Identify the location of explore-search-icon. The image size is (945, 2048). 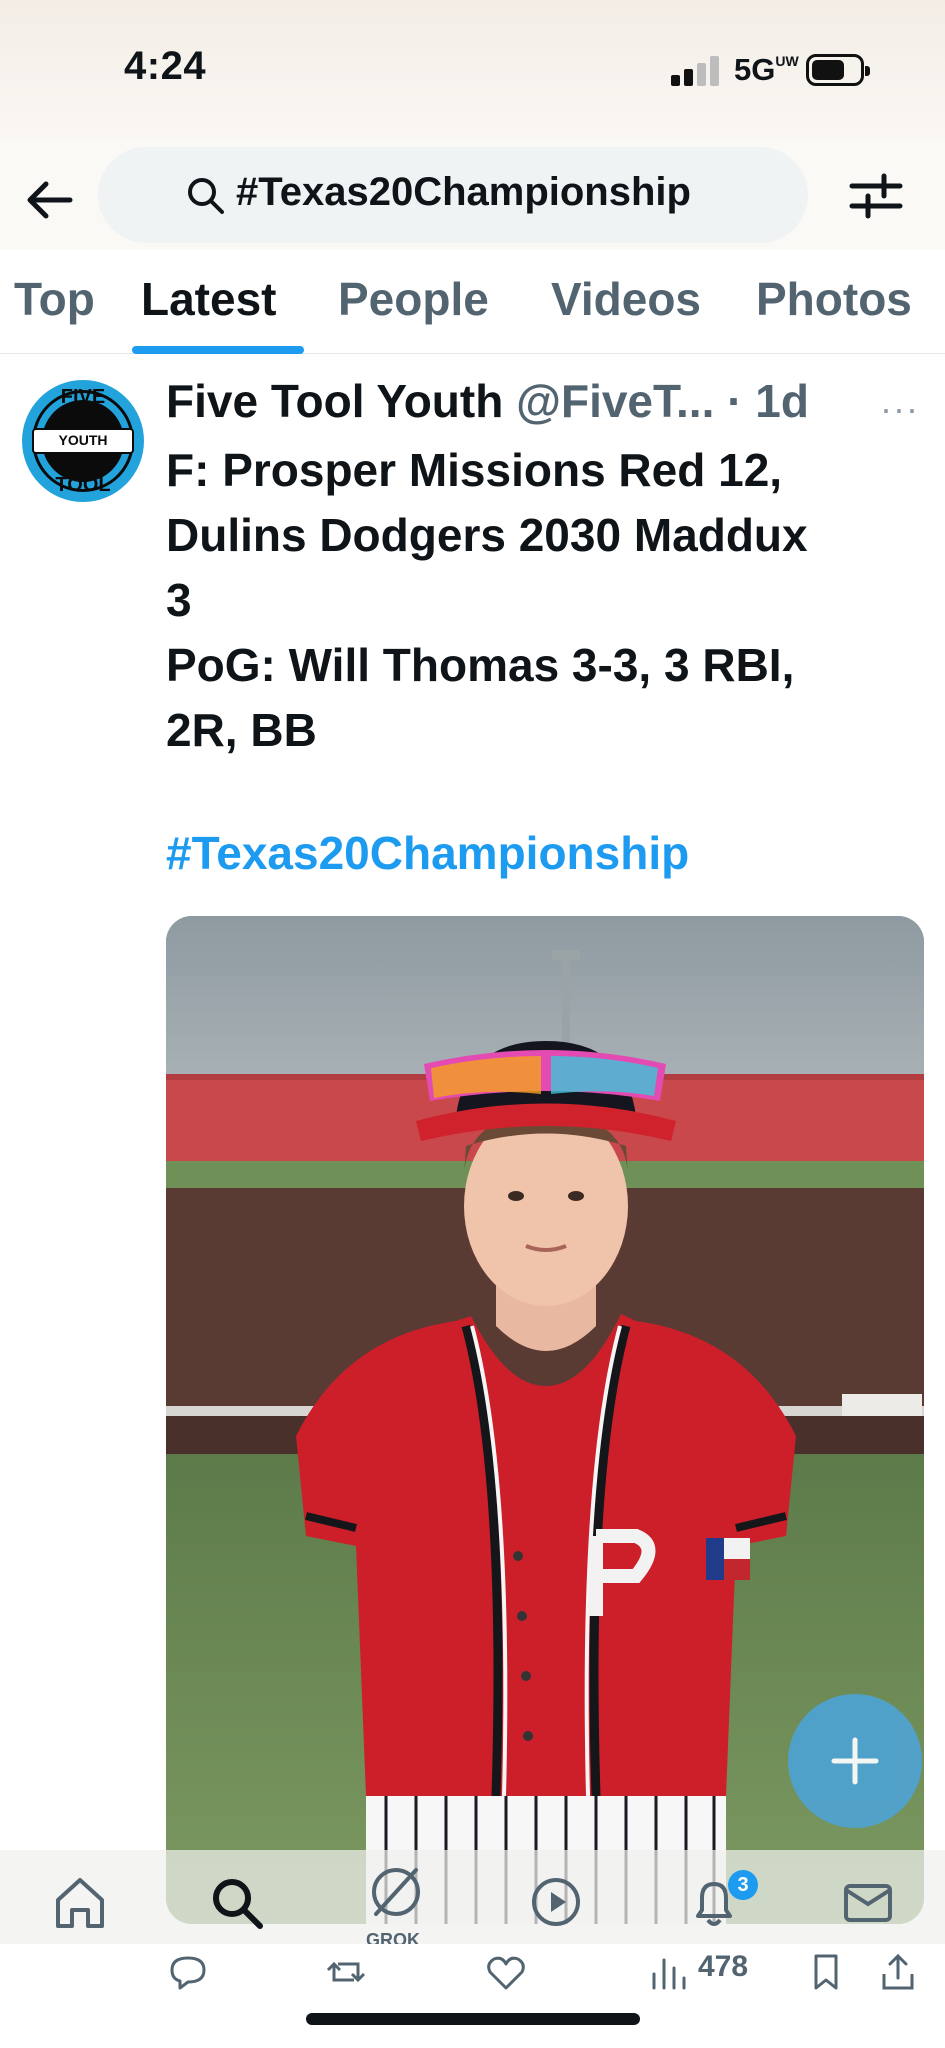
(236, 1902).